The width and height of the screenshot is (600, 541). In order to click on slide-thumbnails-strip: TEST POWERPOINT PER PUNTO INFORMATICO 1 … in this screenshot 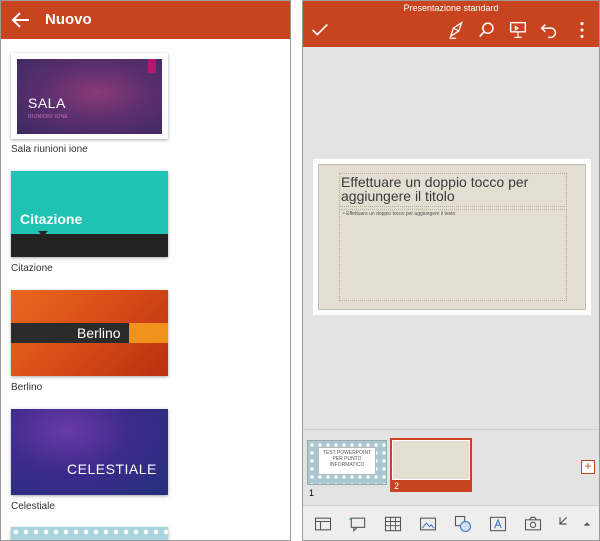, I will do `click(451, 467)`.